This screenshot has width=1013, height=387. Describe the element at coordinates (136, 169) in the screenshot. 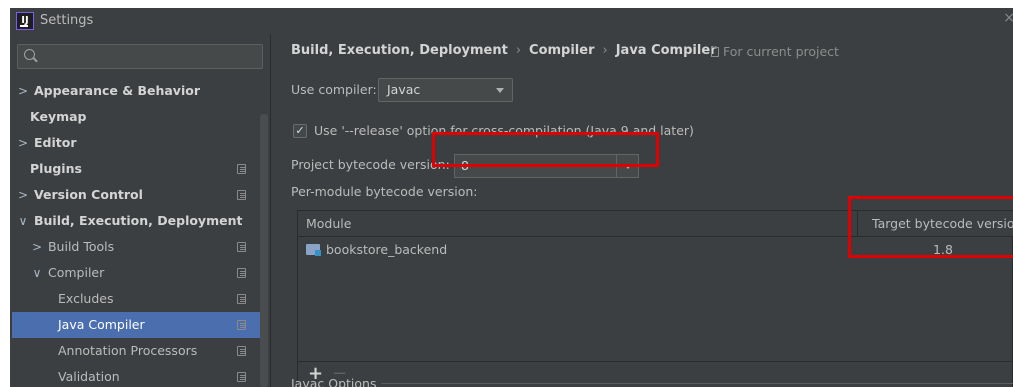

I see `sidebar-item-plugins: Plugins` at that location.